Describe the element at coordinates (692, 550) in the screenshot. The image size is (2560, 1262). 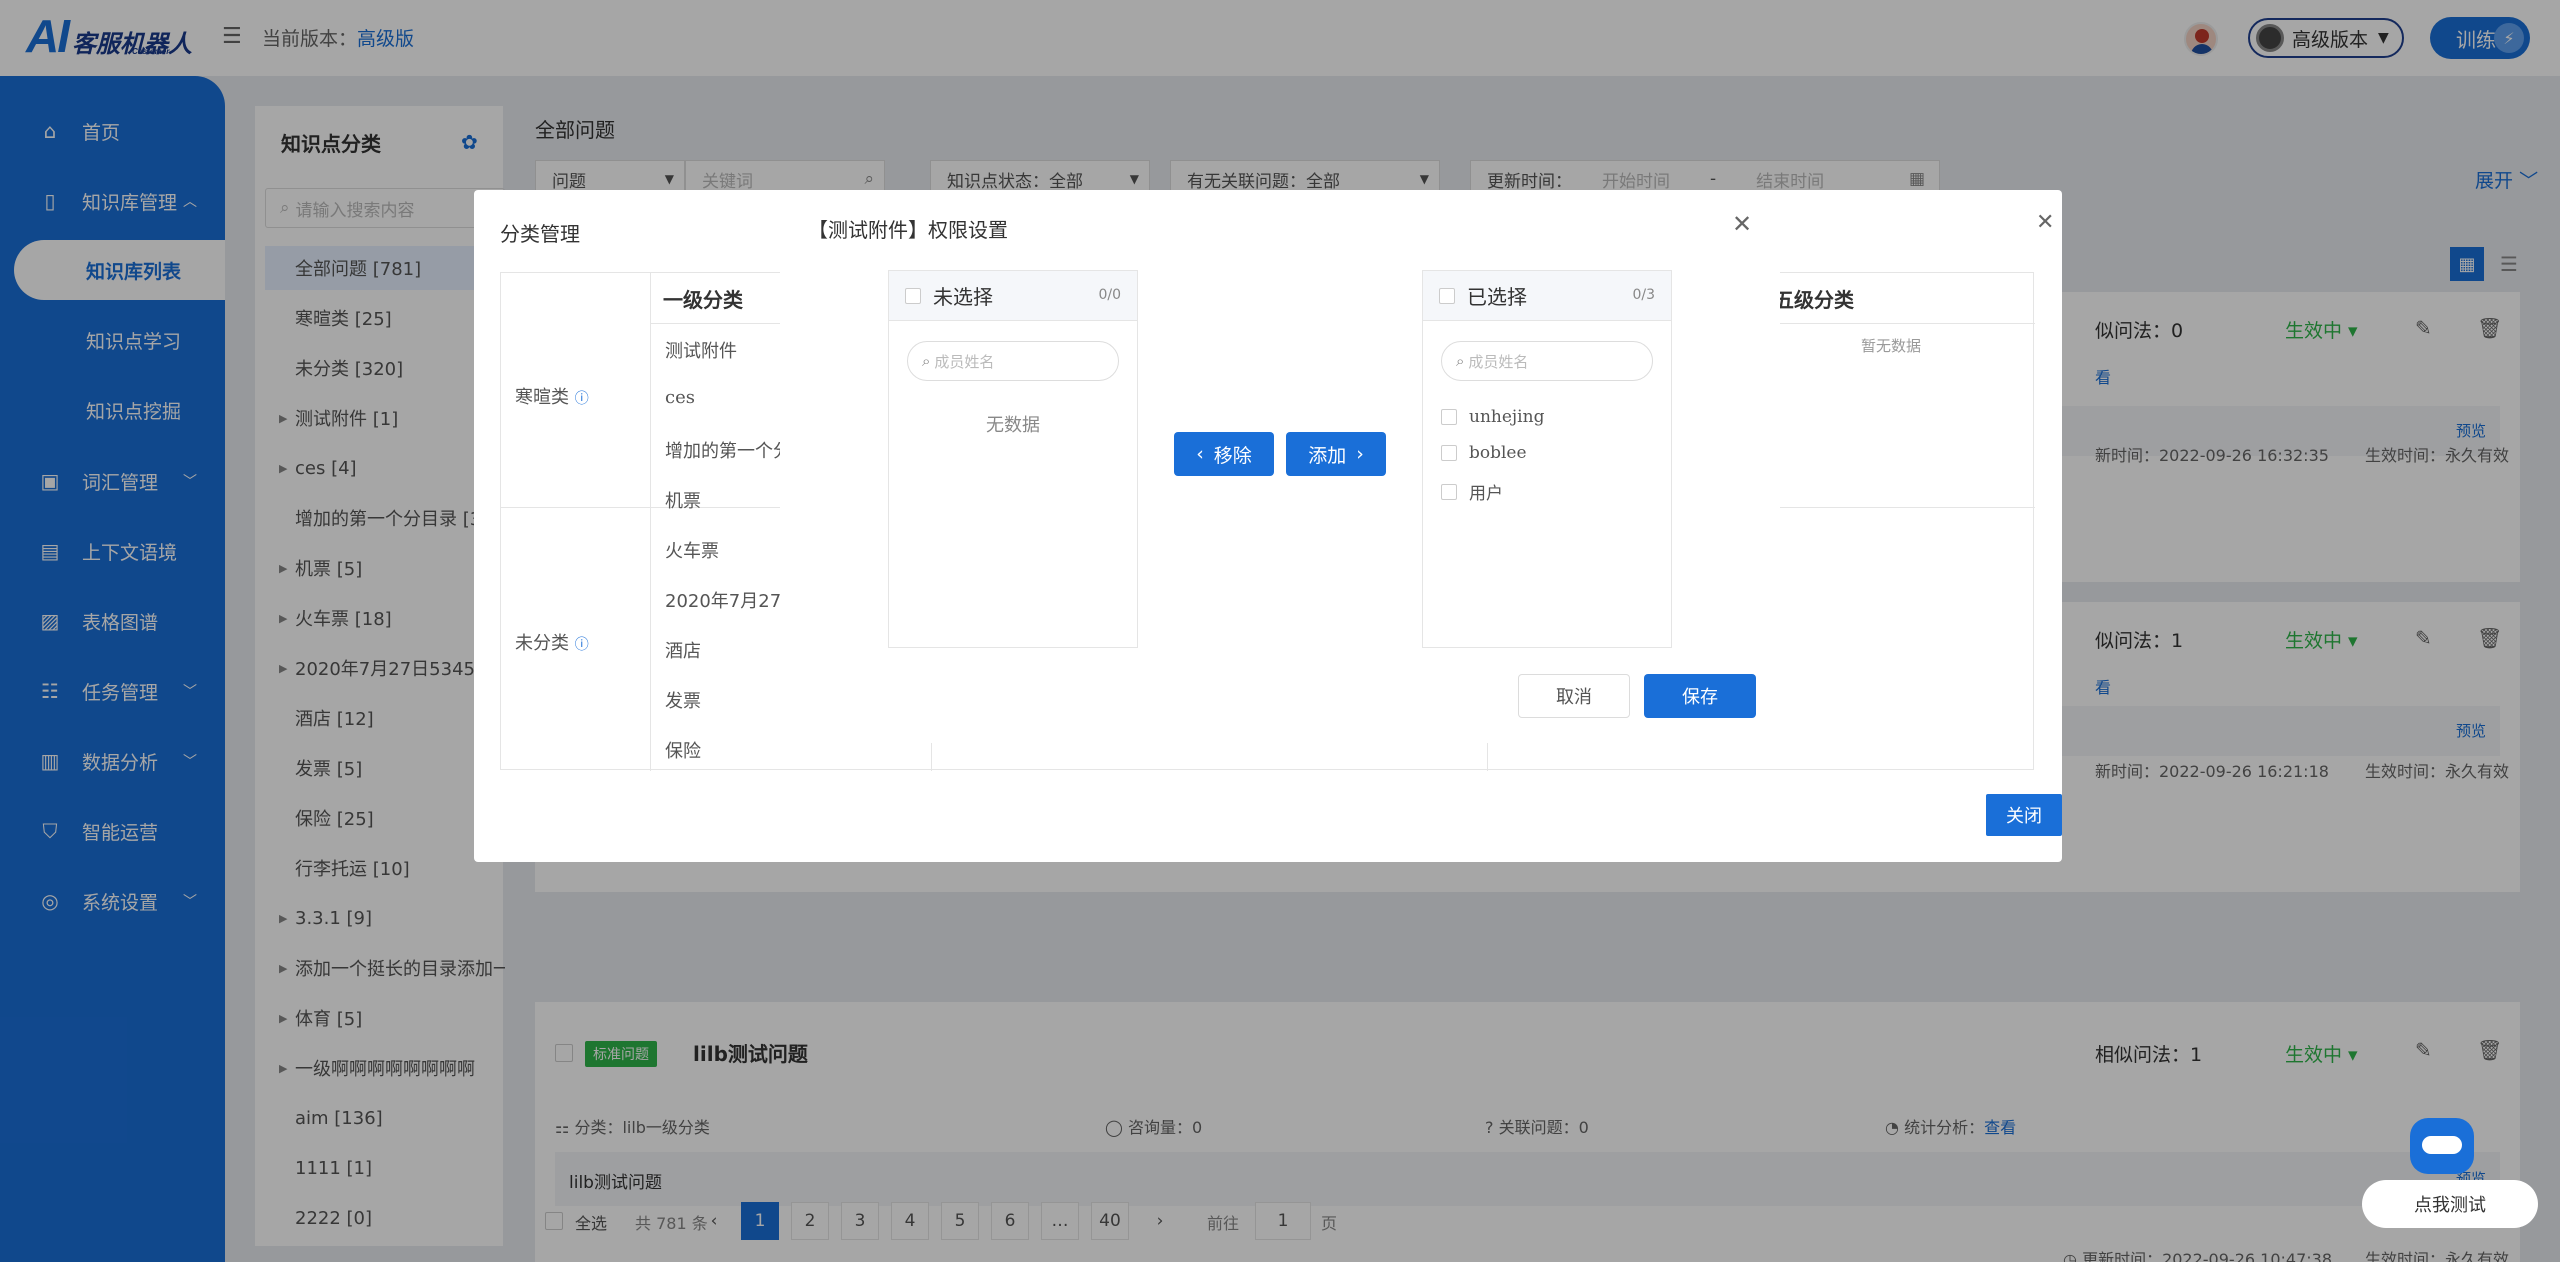
I see `level1-item: 火车票` at that location.